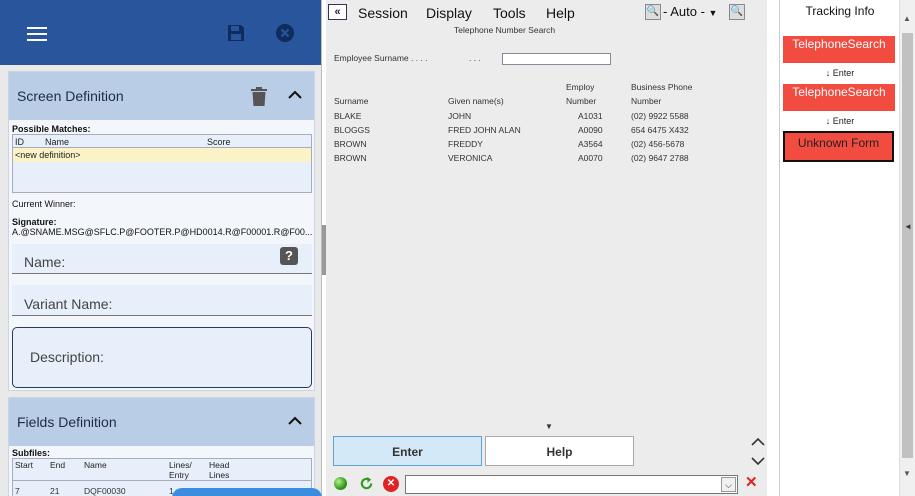  I want to click on help-button: Help, so click(559, 451).